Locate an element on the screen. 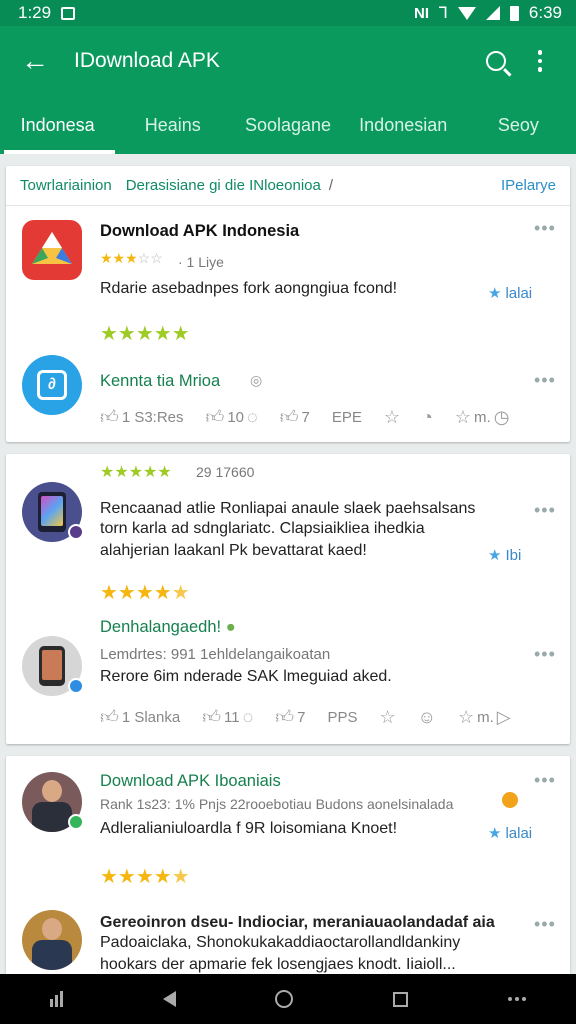  comment-icon: ◔ is located at coordinates (427, 416).